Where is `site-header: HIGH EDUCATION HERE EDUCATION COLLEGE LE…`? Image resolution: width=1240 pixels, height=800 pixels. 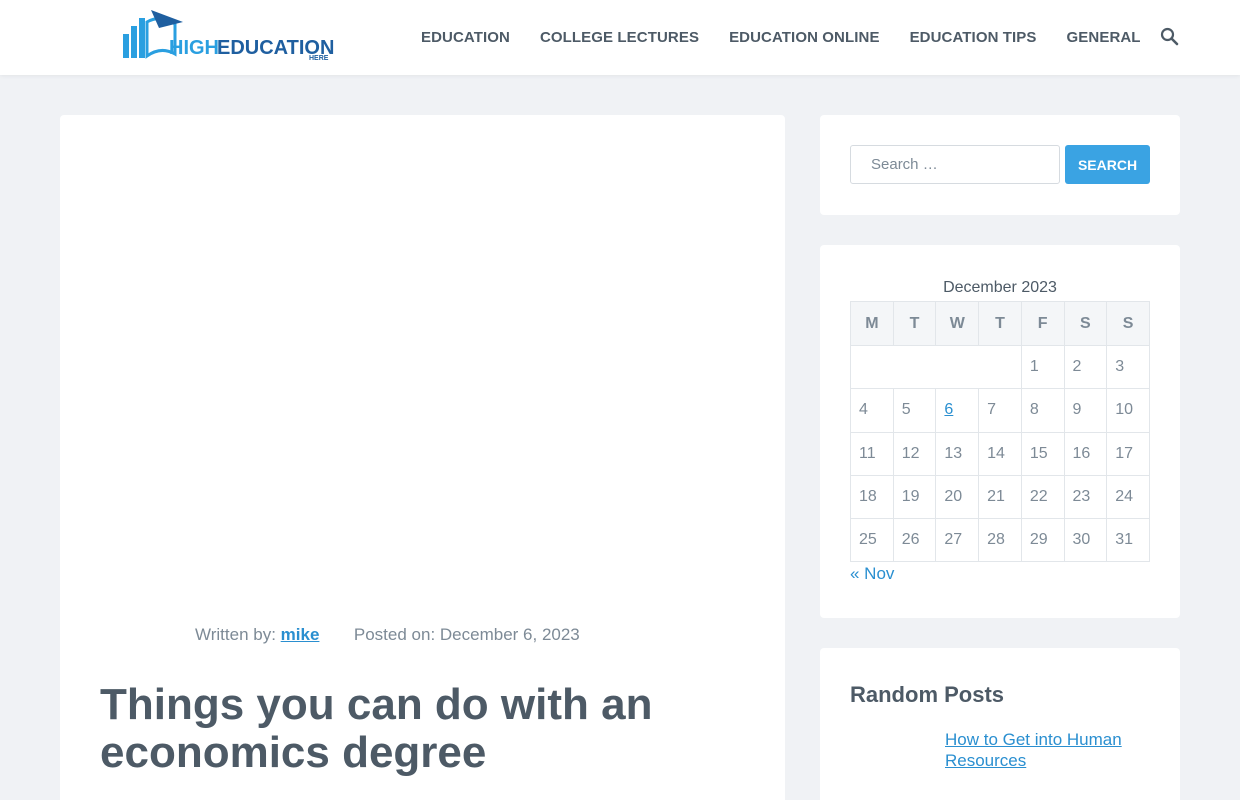
site-header: HIGH EDUCATION HERE EDUCATION COLLEGE LE… is located at coordinates (620, 37).